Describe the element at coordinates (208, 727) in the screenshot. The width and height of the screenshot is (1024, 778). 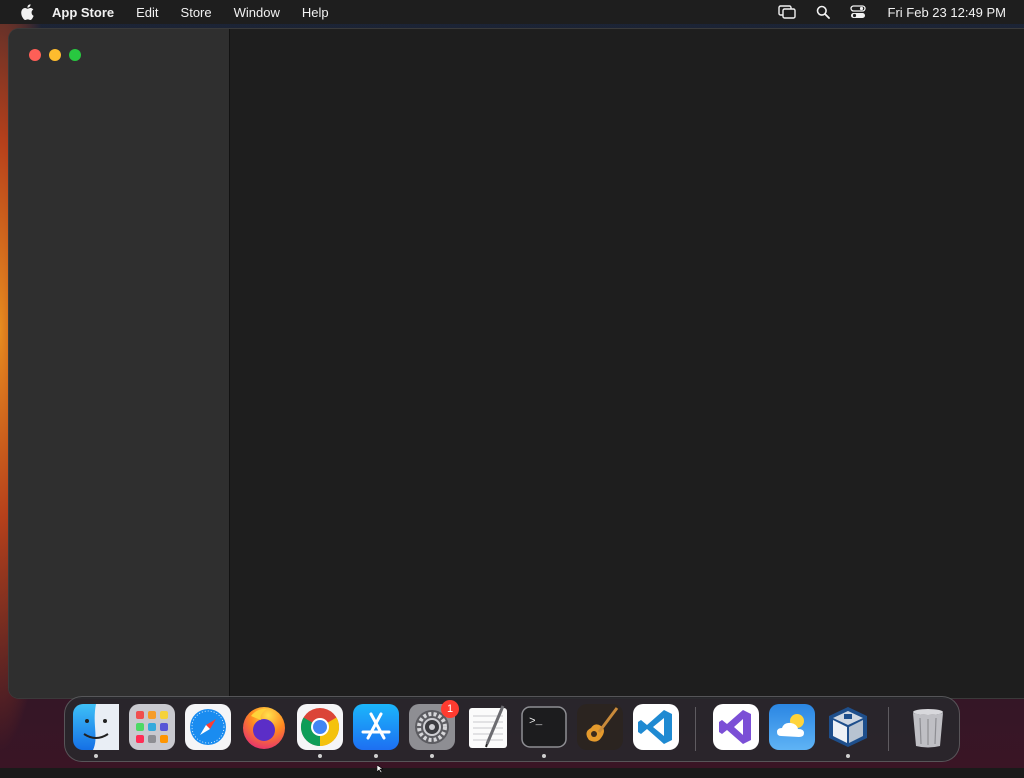
I see `safari-icon` at that location.